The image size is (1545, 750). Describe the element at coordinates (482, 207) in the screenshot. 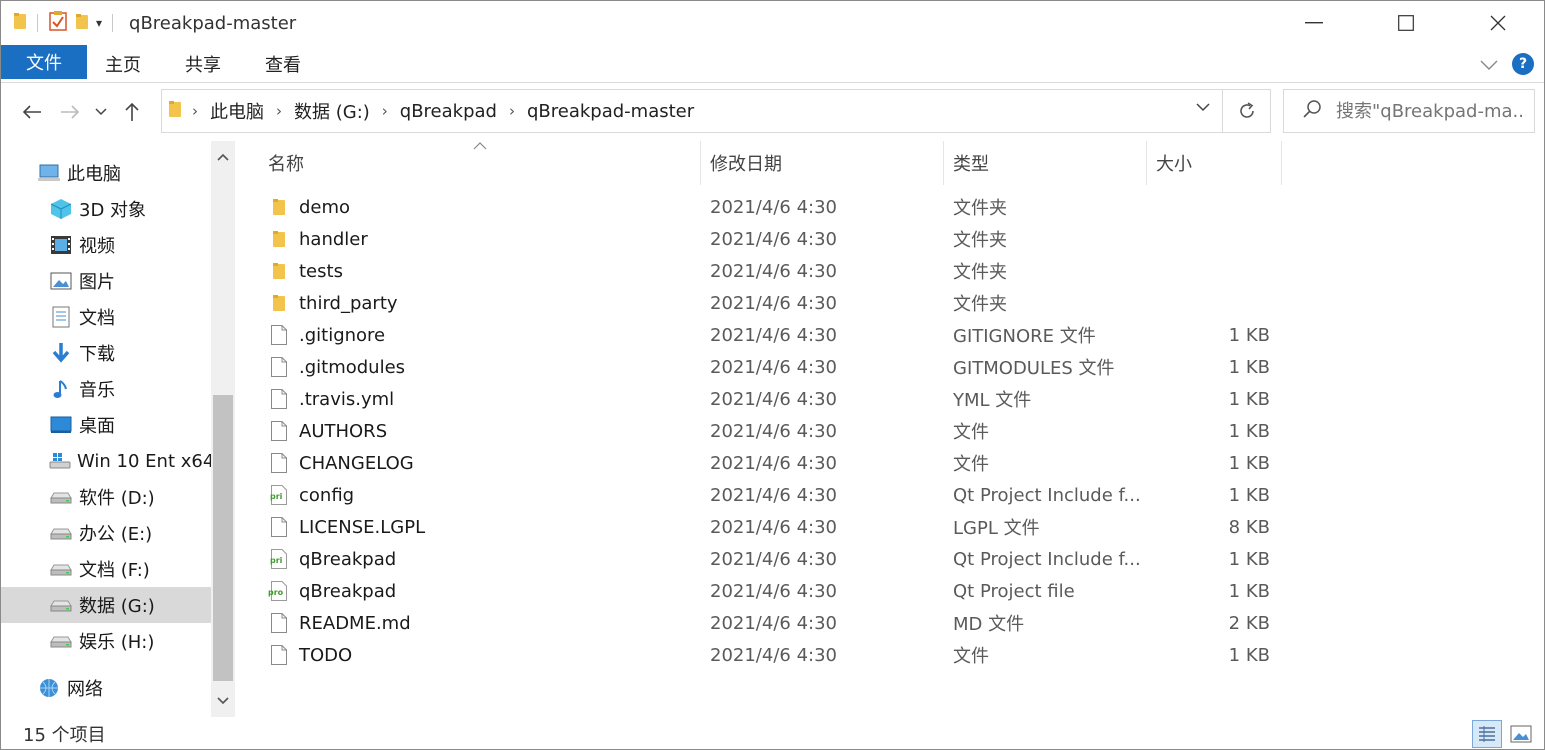

I see `file-name-cell: demo` at that location.